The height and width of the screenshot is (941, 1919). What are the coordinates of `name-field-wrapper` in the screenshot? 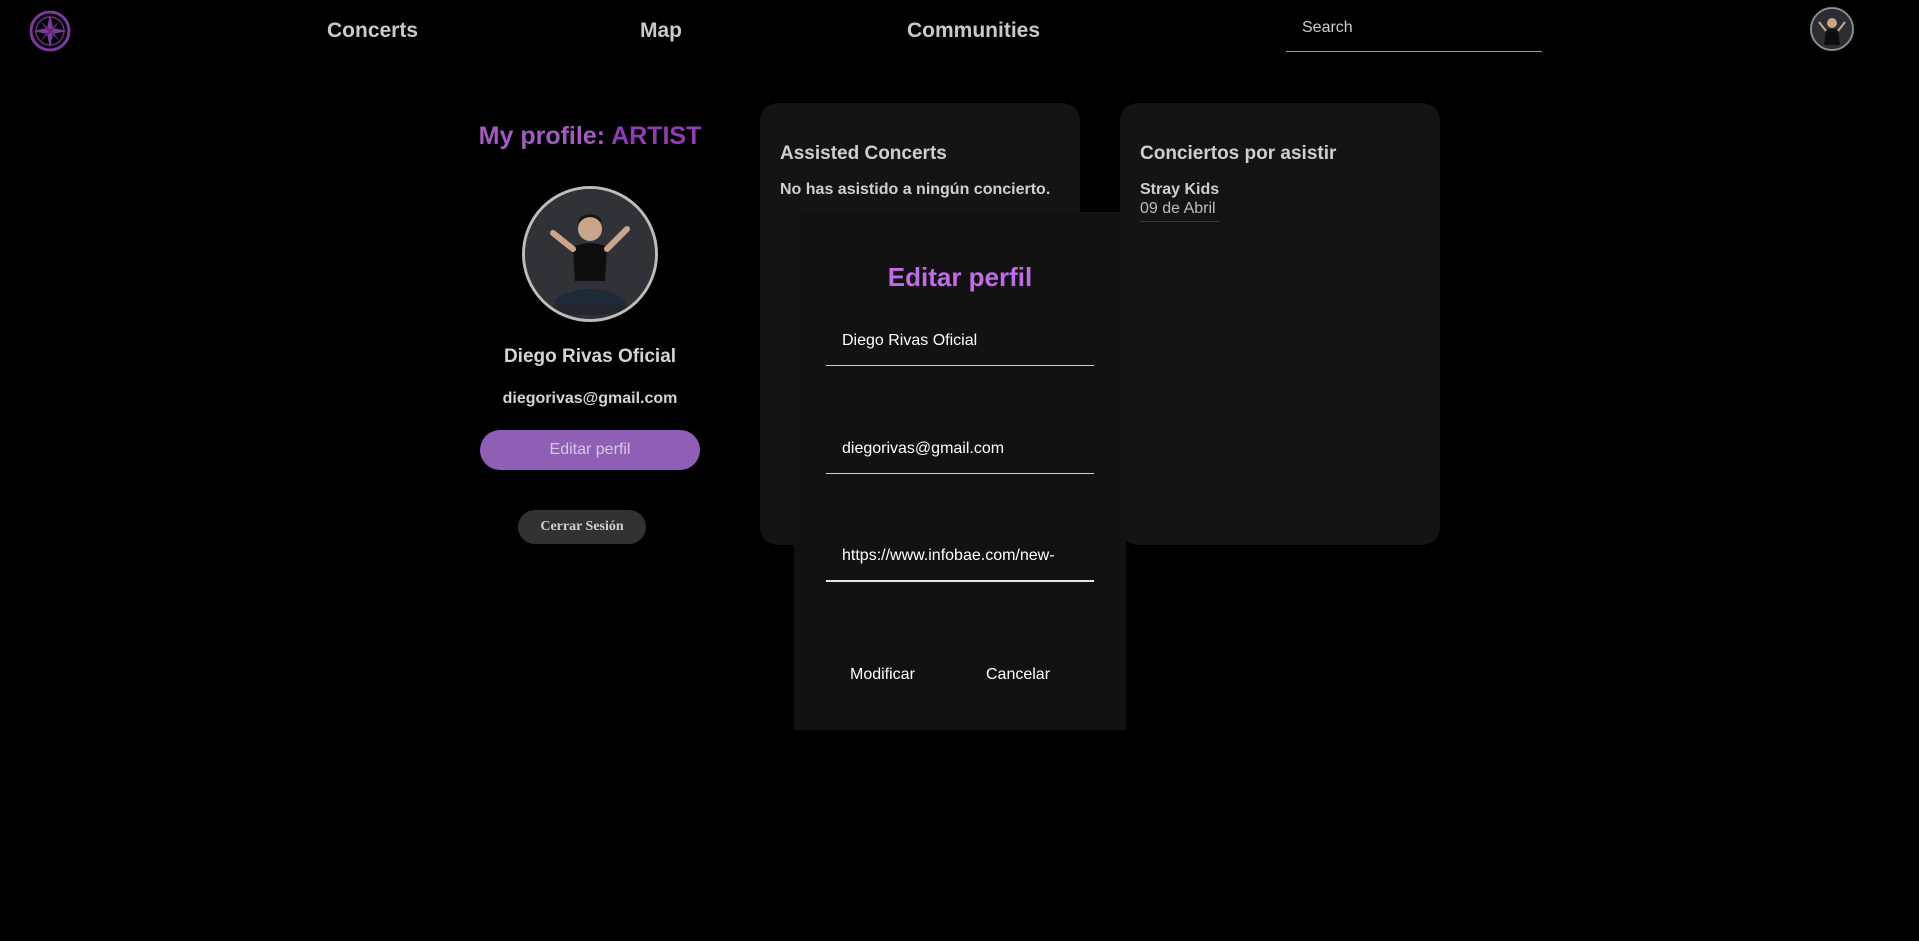 It's located at (960, 344).